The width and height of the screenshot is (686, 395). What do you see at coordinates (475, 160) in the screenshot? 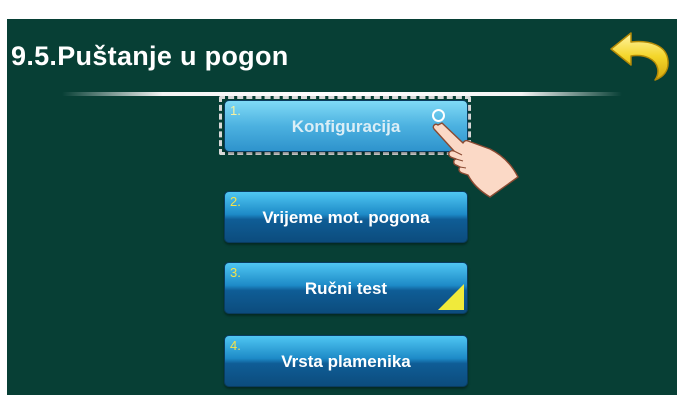
I see `hand-pointer-icon` at bounding box center [475, 160].